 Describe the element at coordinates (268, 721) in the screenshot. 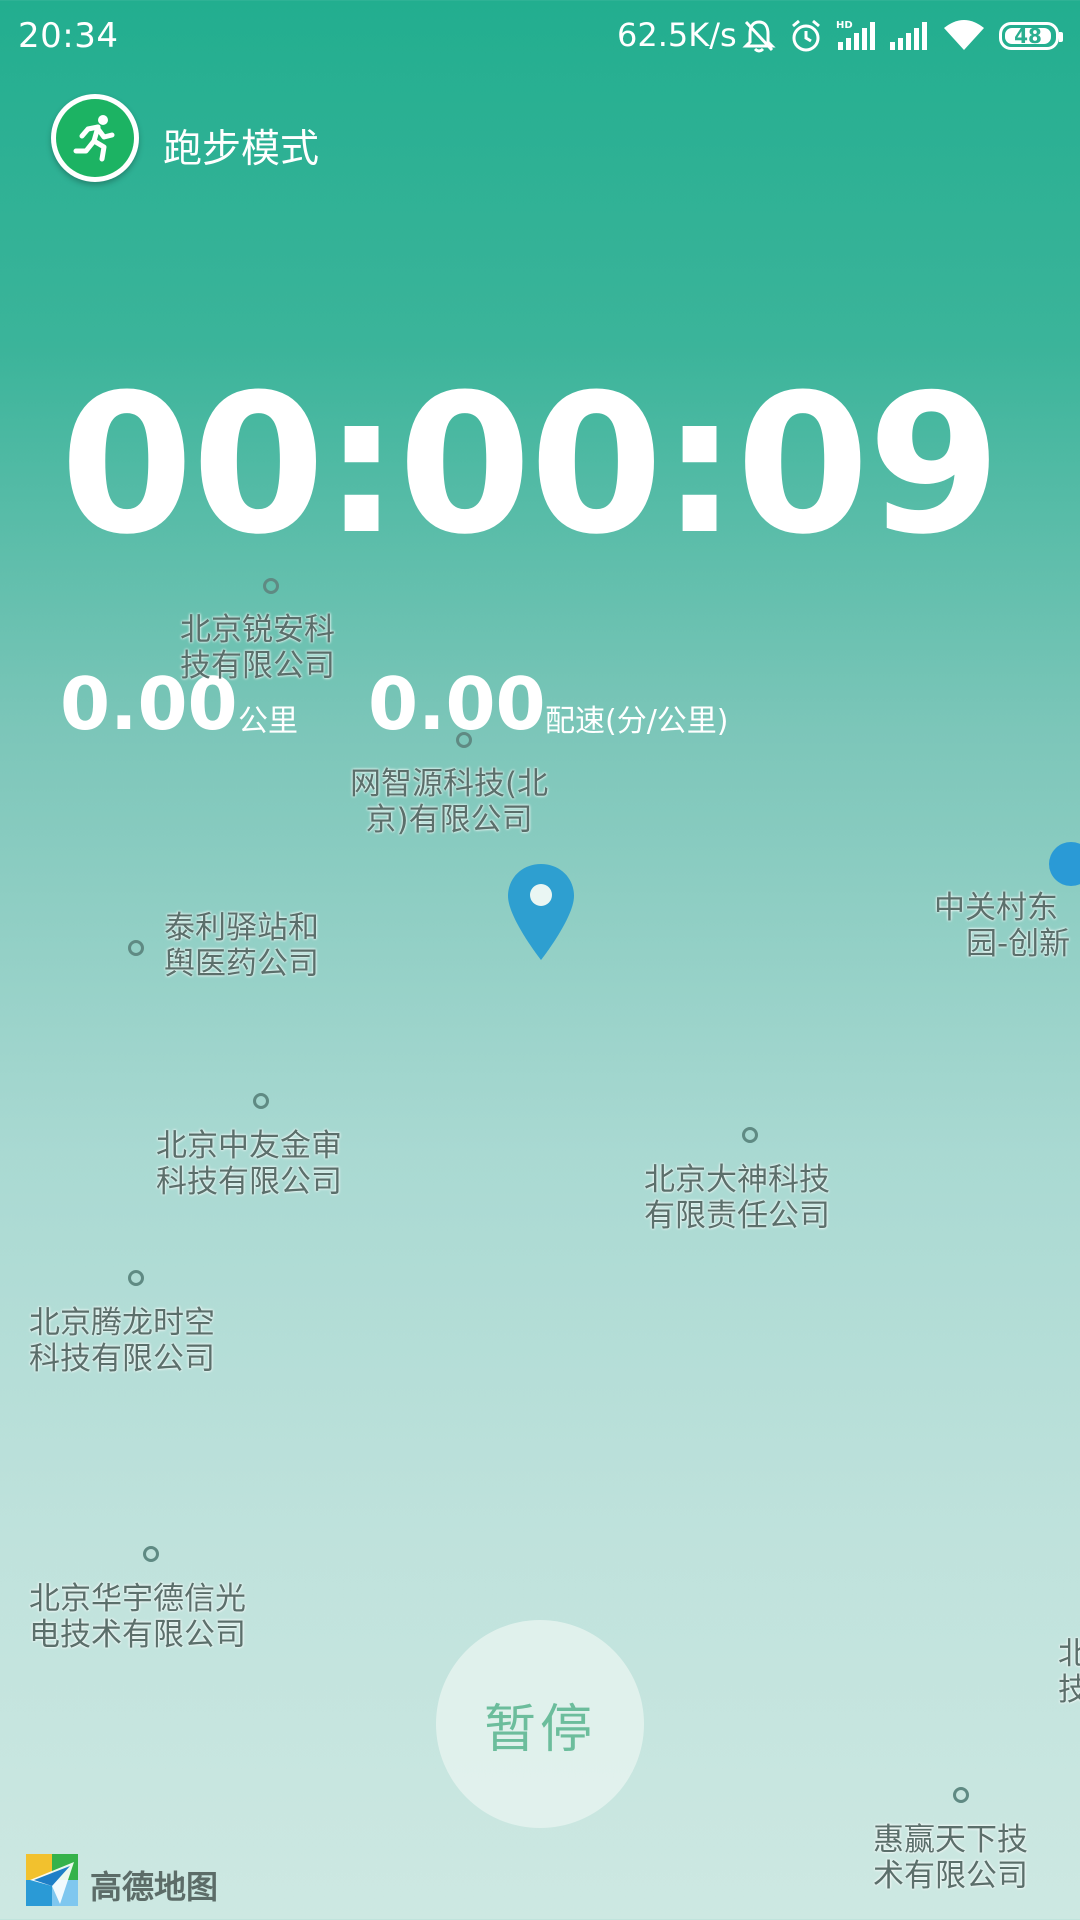

I see `distance-unit: 公里` at that location.